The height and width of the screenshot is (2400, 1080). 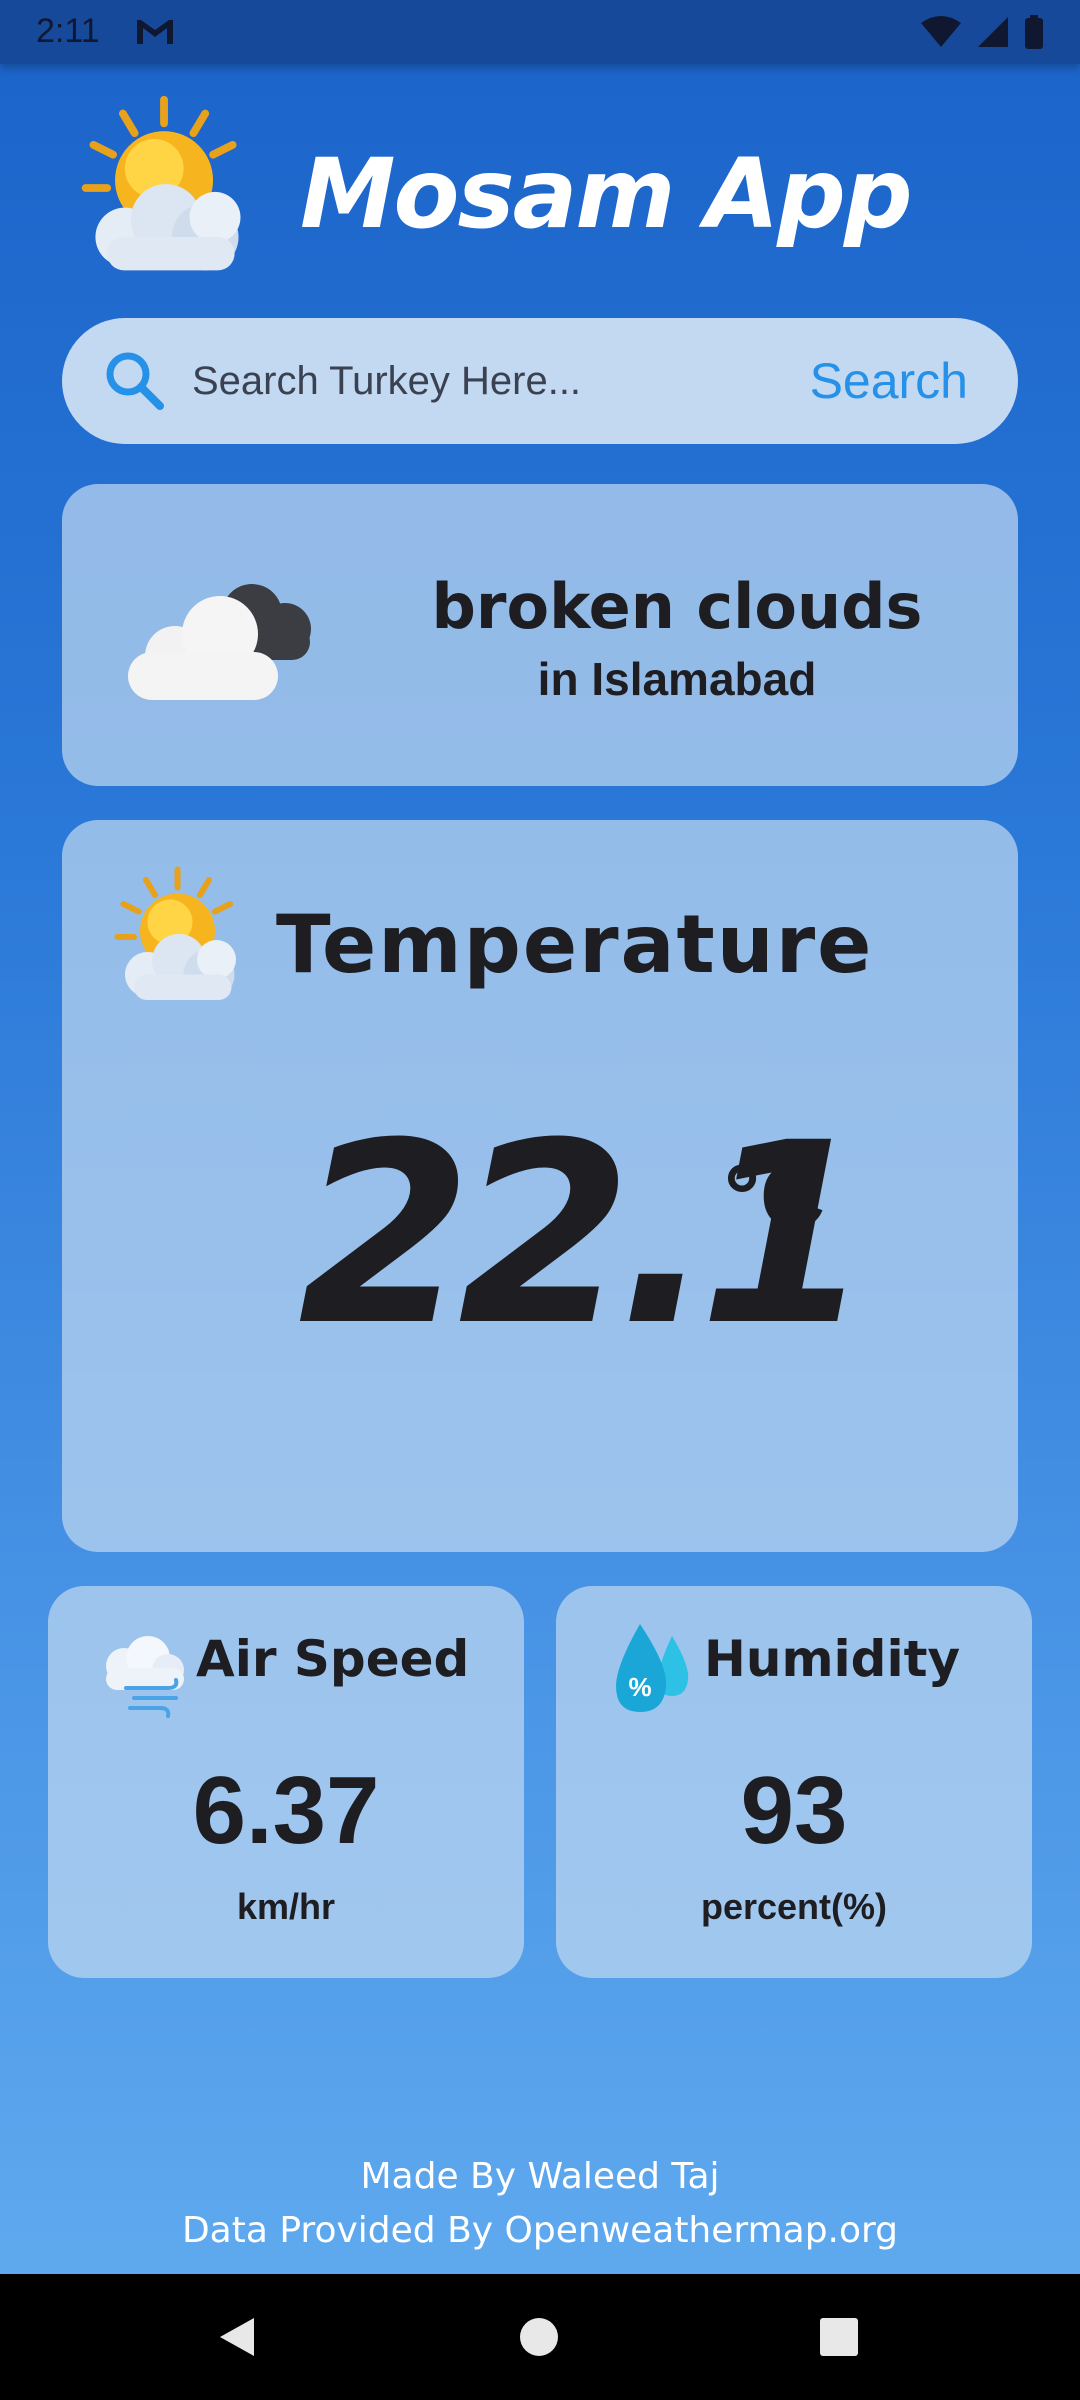 What do you see at coordinates (794, 1810) in the screenshot?
I see `humidity-value: 93` at bounding box center [794, 1810].